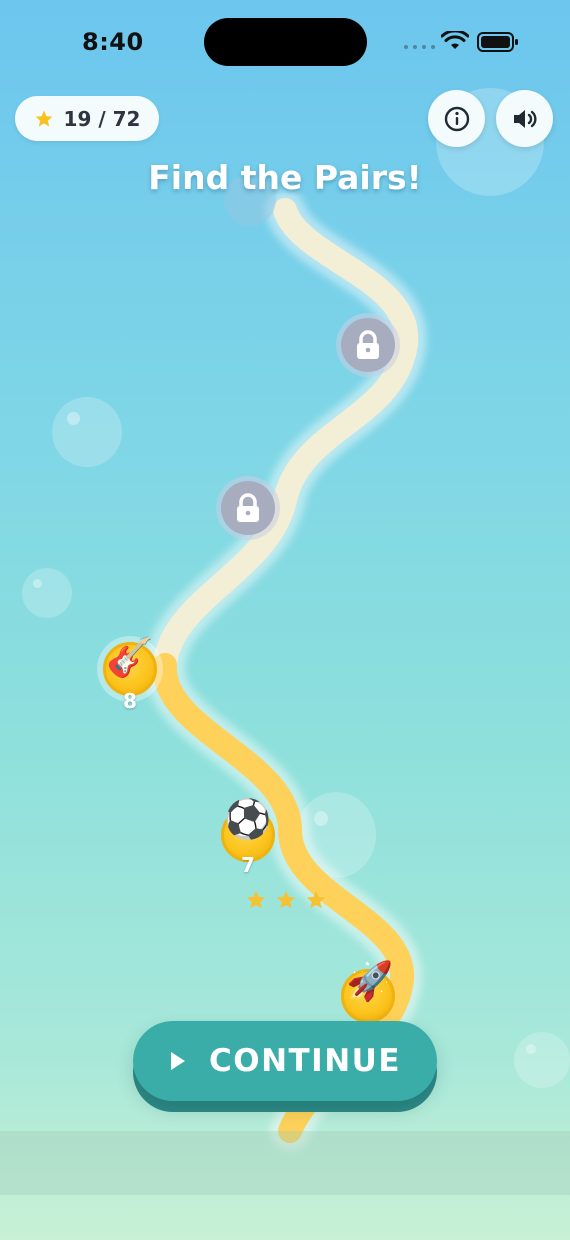 The image size is (570, 1240). I want to click on level-number: 7, so click(248, 865).